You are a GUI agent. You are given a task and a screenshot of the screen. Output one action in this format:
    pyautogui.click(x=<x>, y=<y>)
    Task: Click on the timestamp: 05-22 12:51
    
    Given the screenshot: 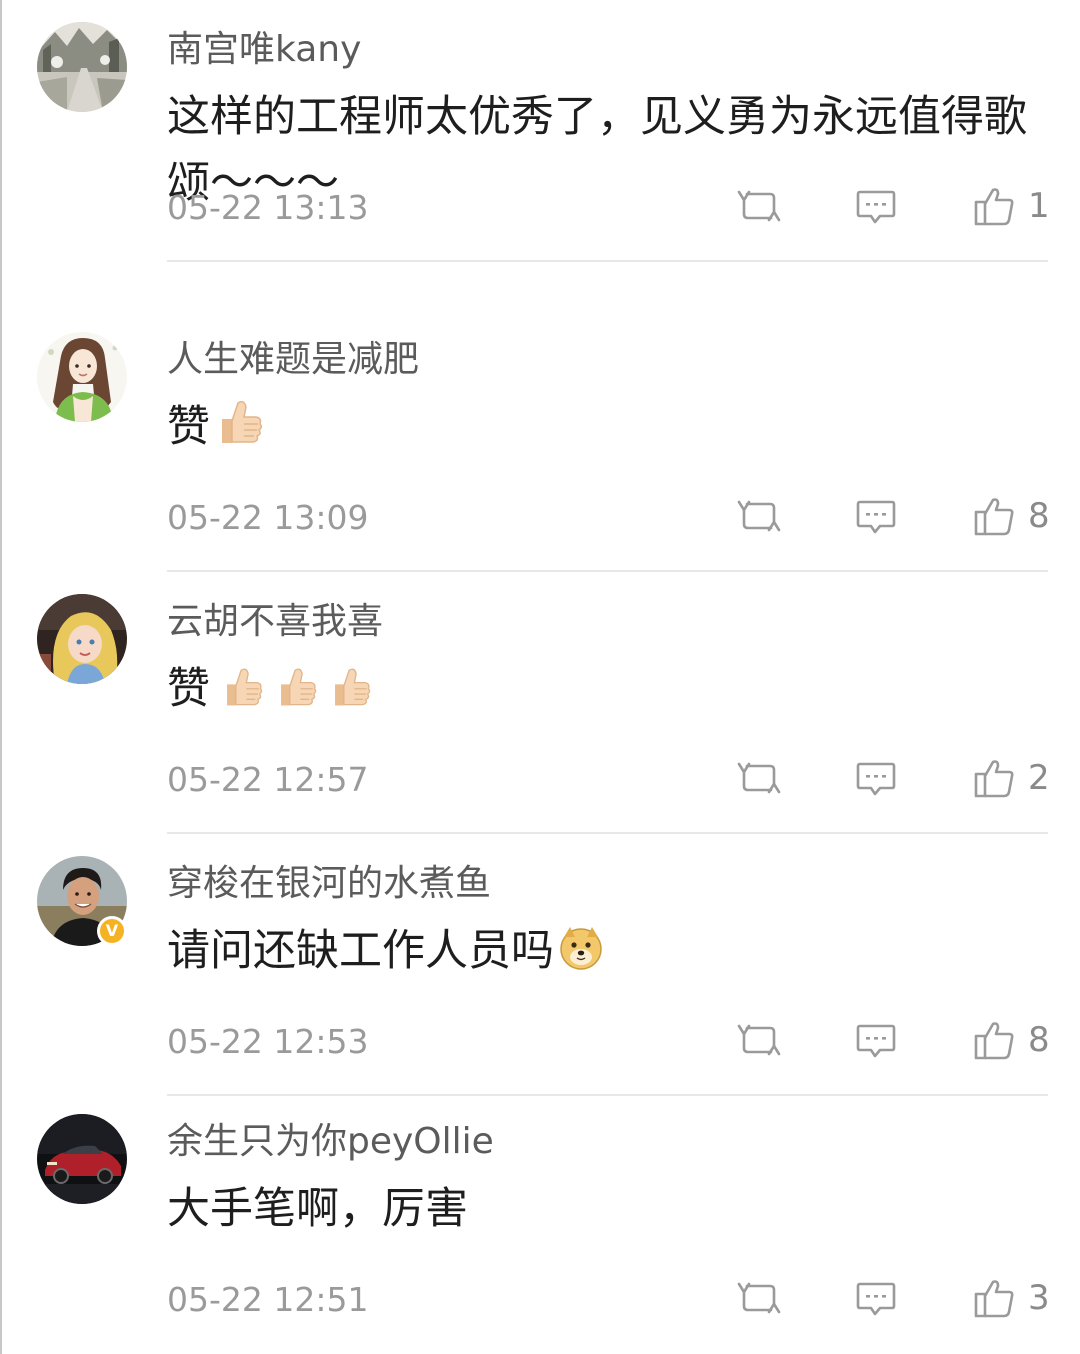 What is the action you would take?
    pyautogui.click(x=268, y=1299)
    